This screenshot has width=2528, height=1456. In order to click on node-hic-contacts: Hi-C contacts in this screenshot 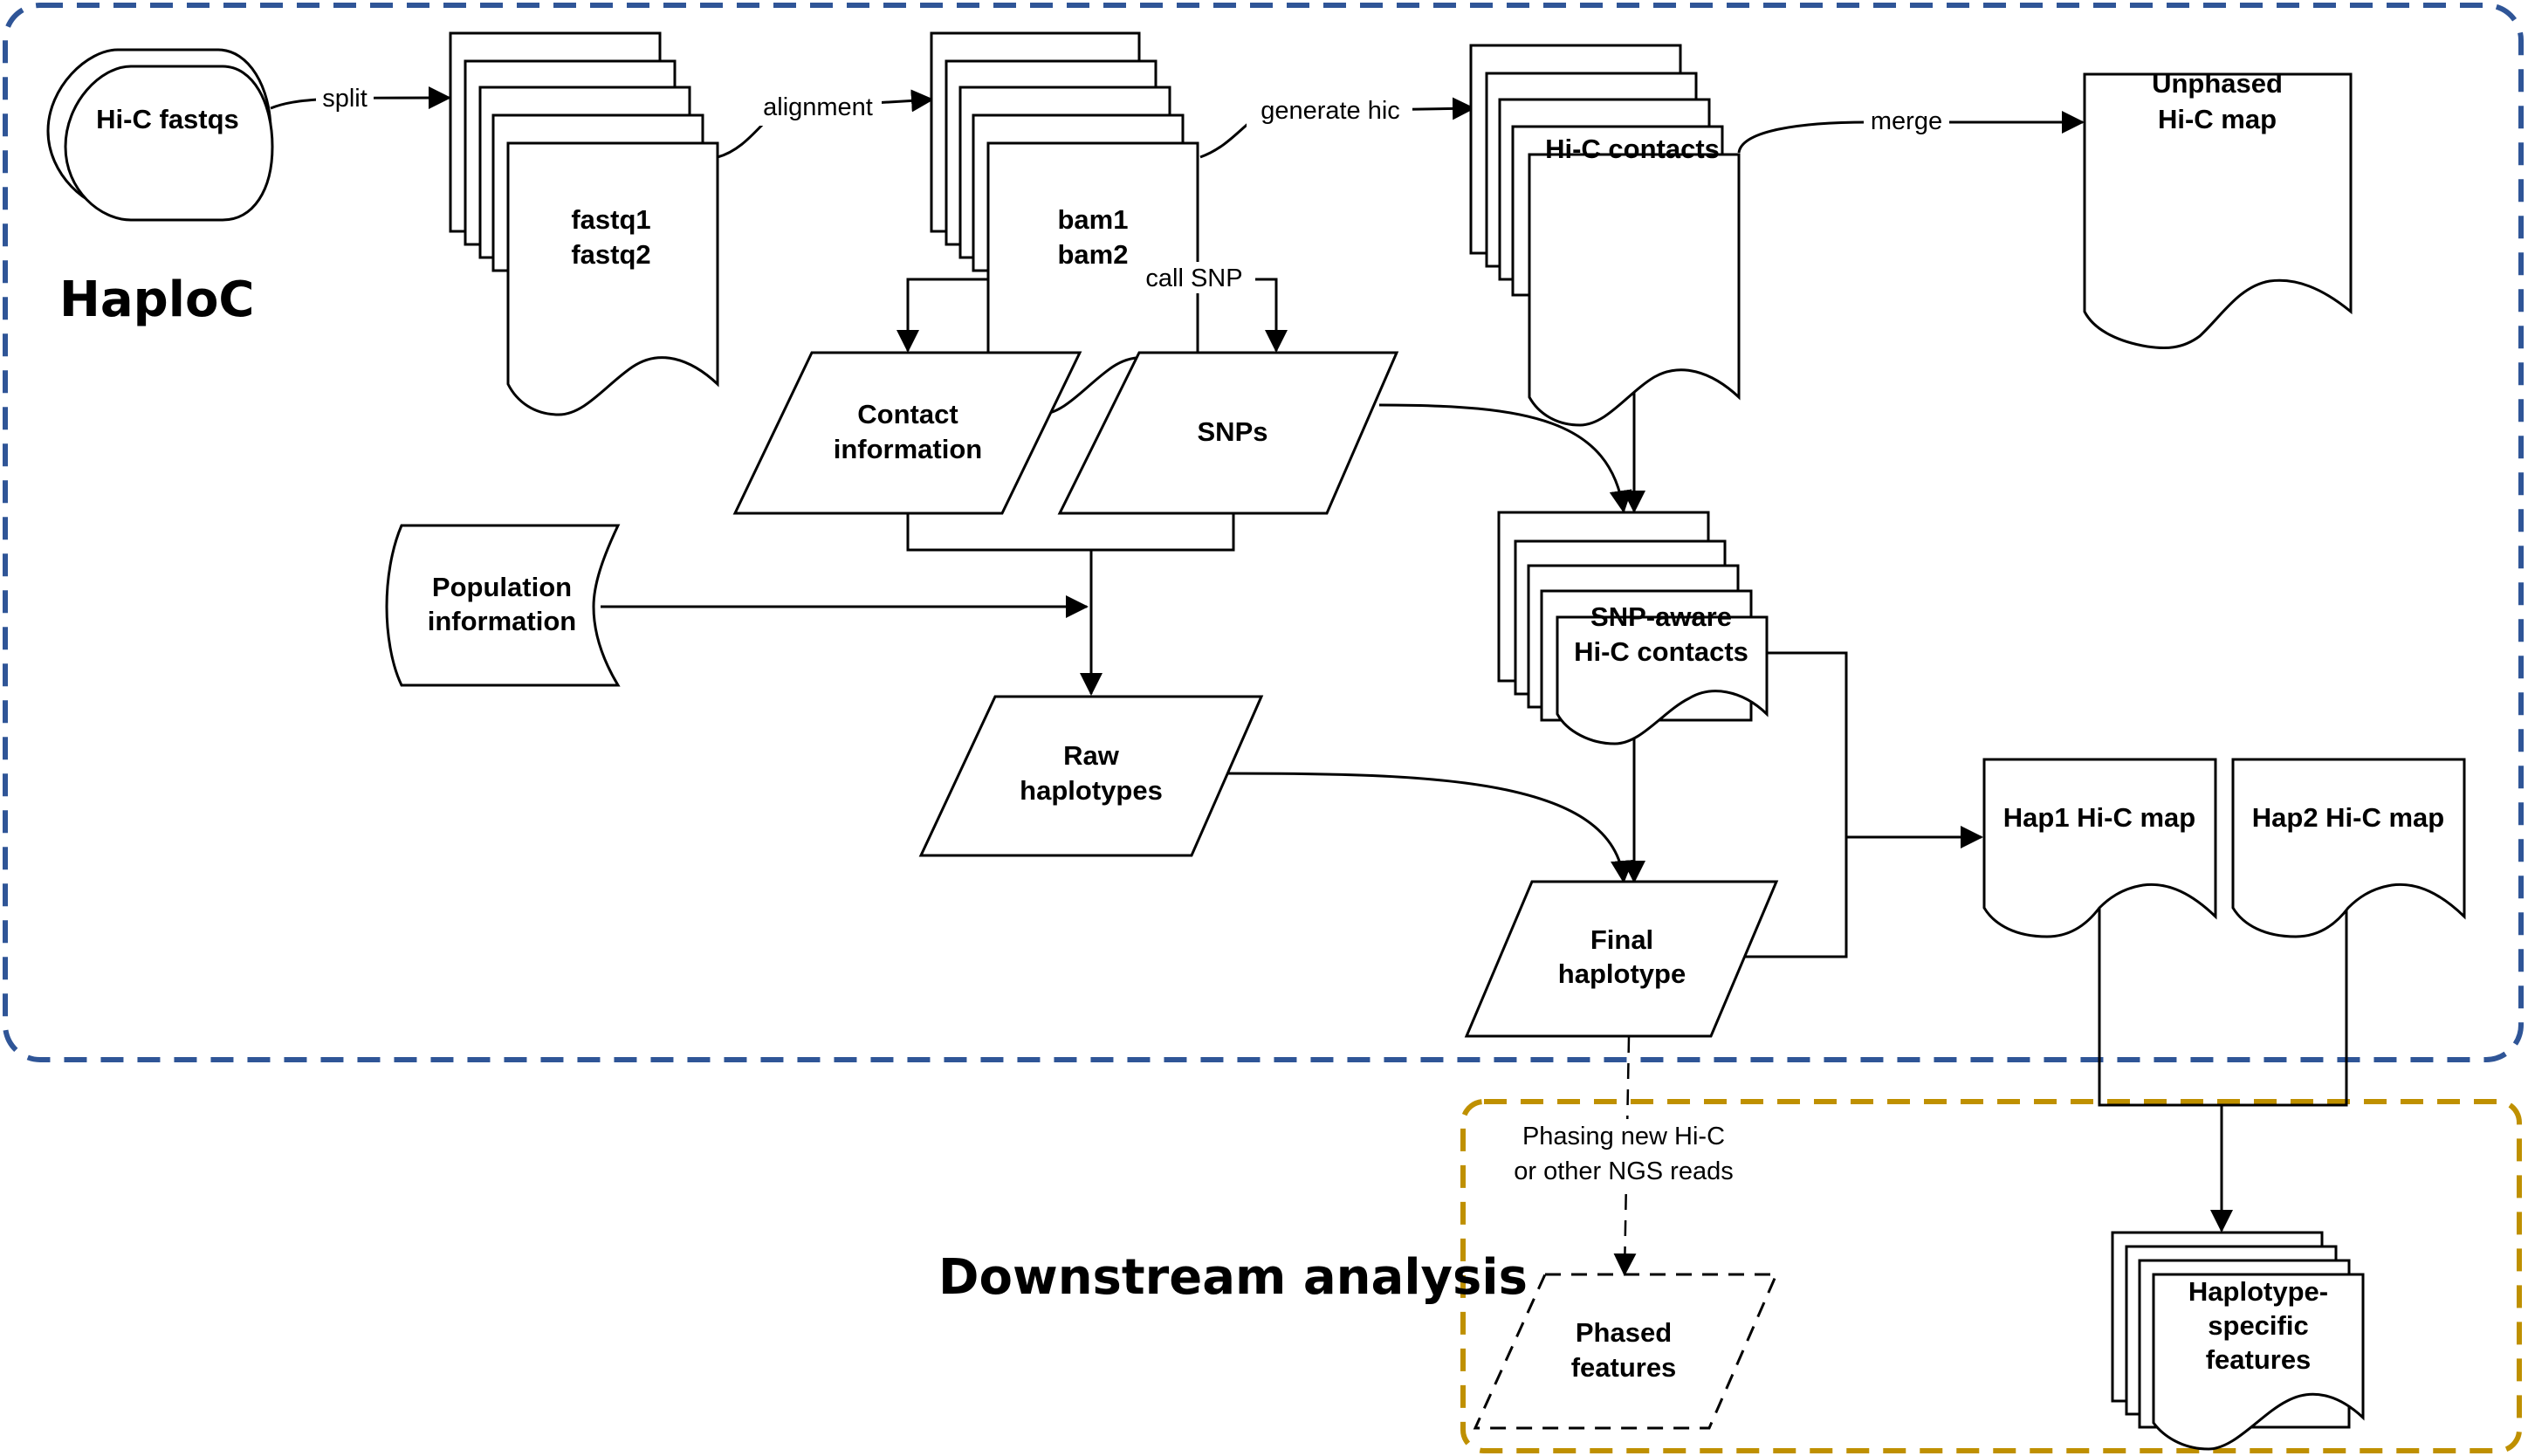, I will do `click(1605, 235)`.